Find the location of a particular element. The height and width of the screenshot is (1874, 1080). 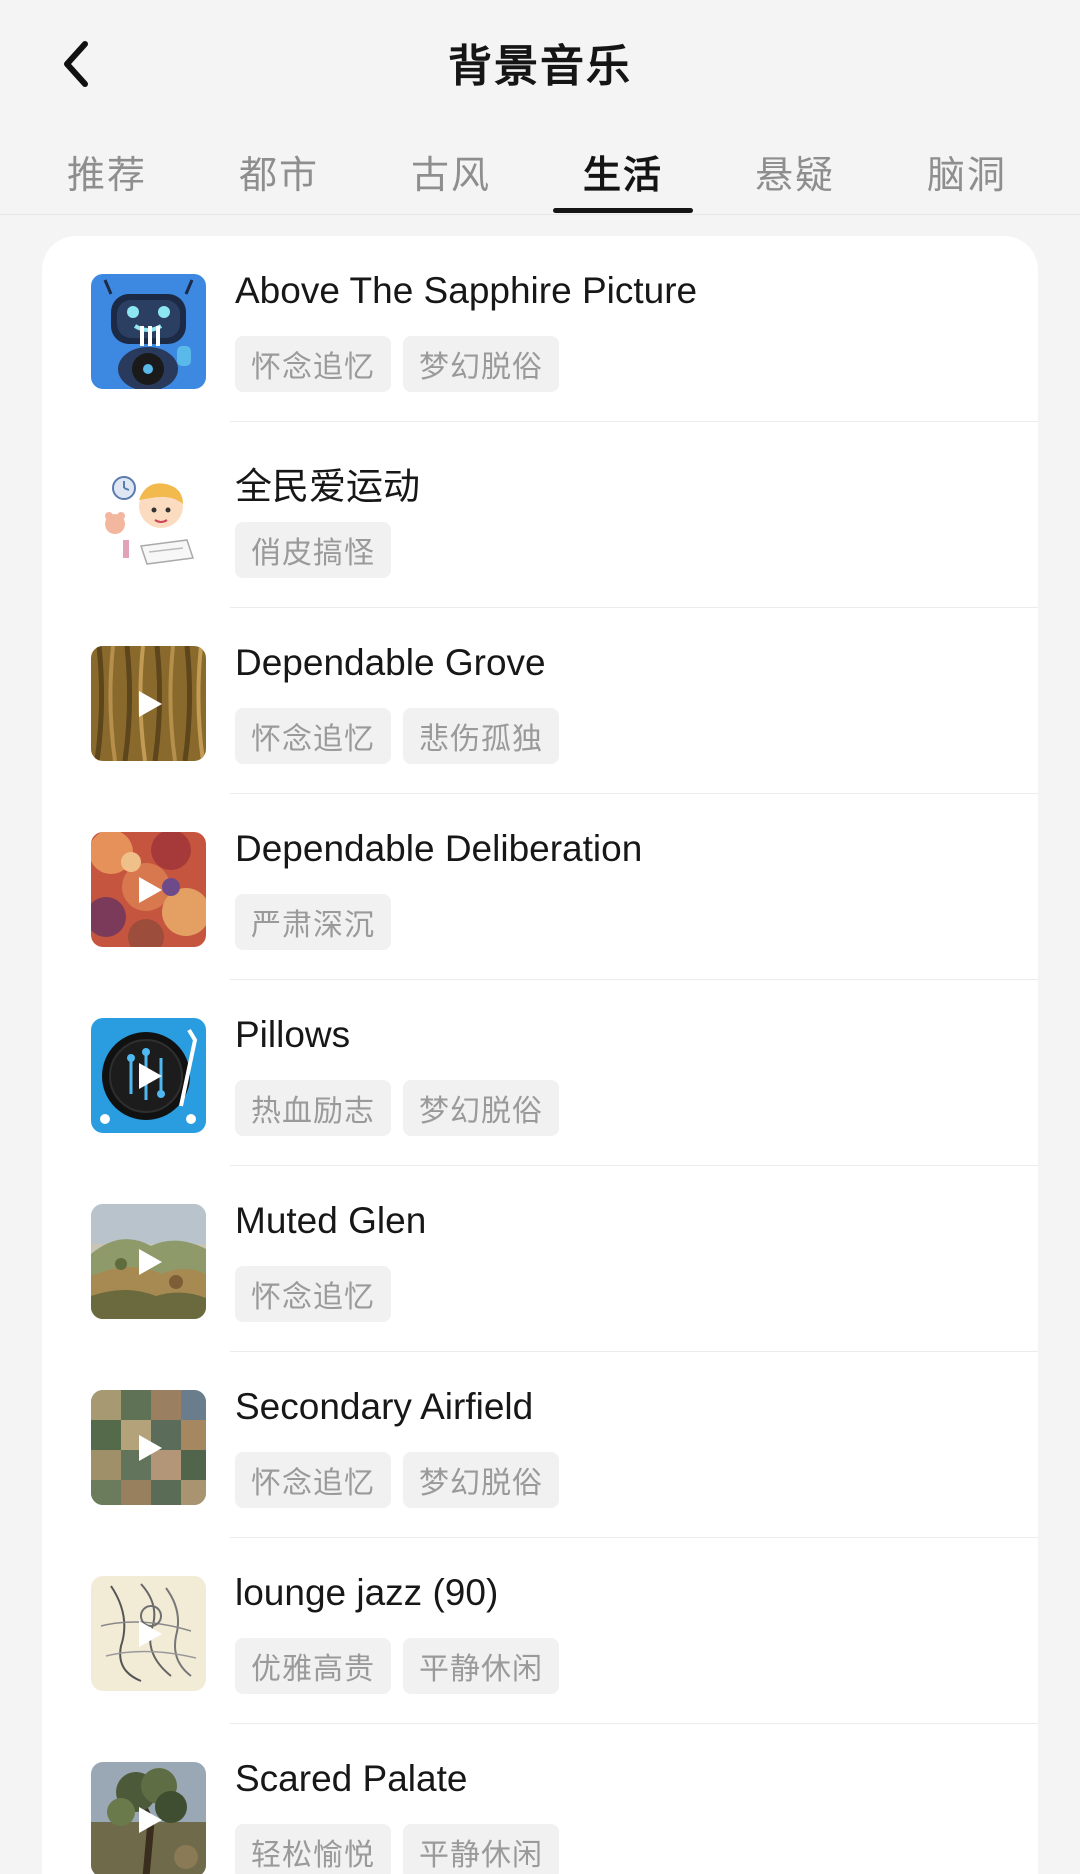

tab-life: 生活 is located at coordinates (623, 171).